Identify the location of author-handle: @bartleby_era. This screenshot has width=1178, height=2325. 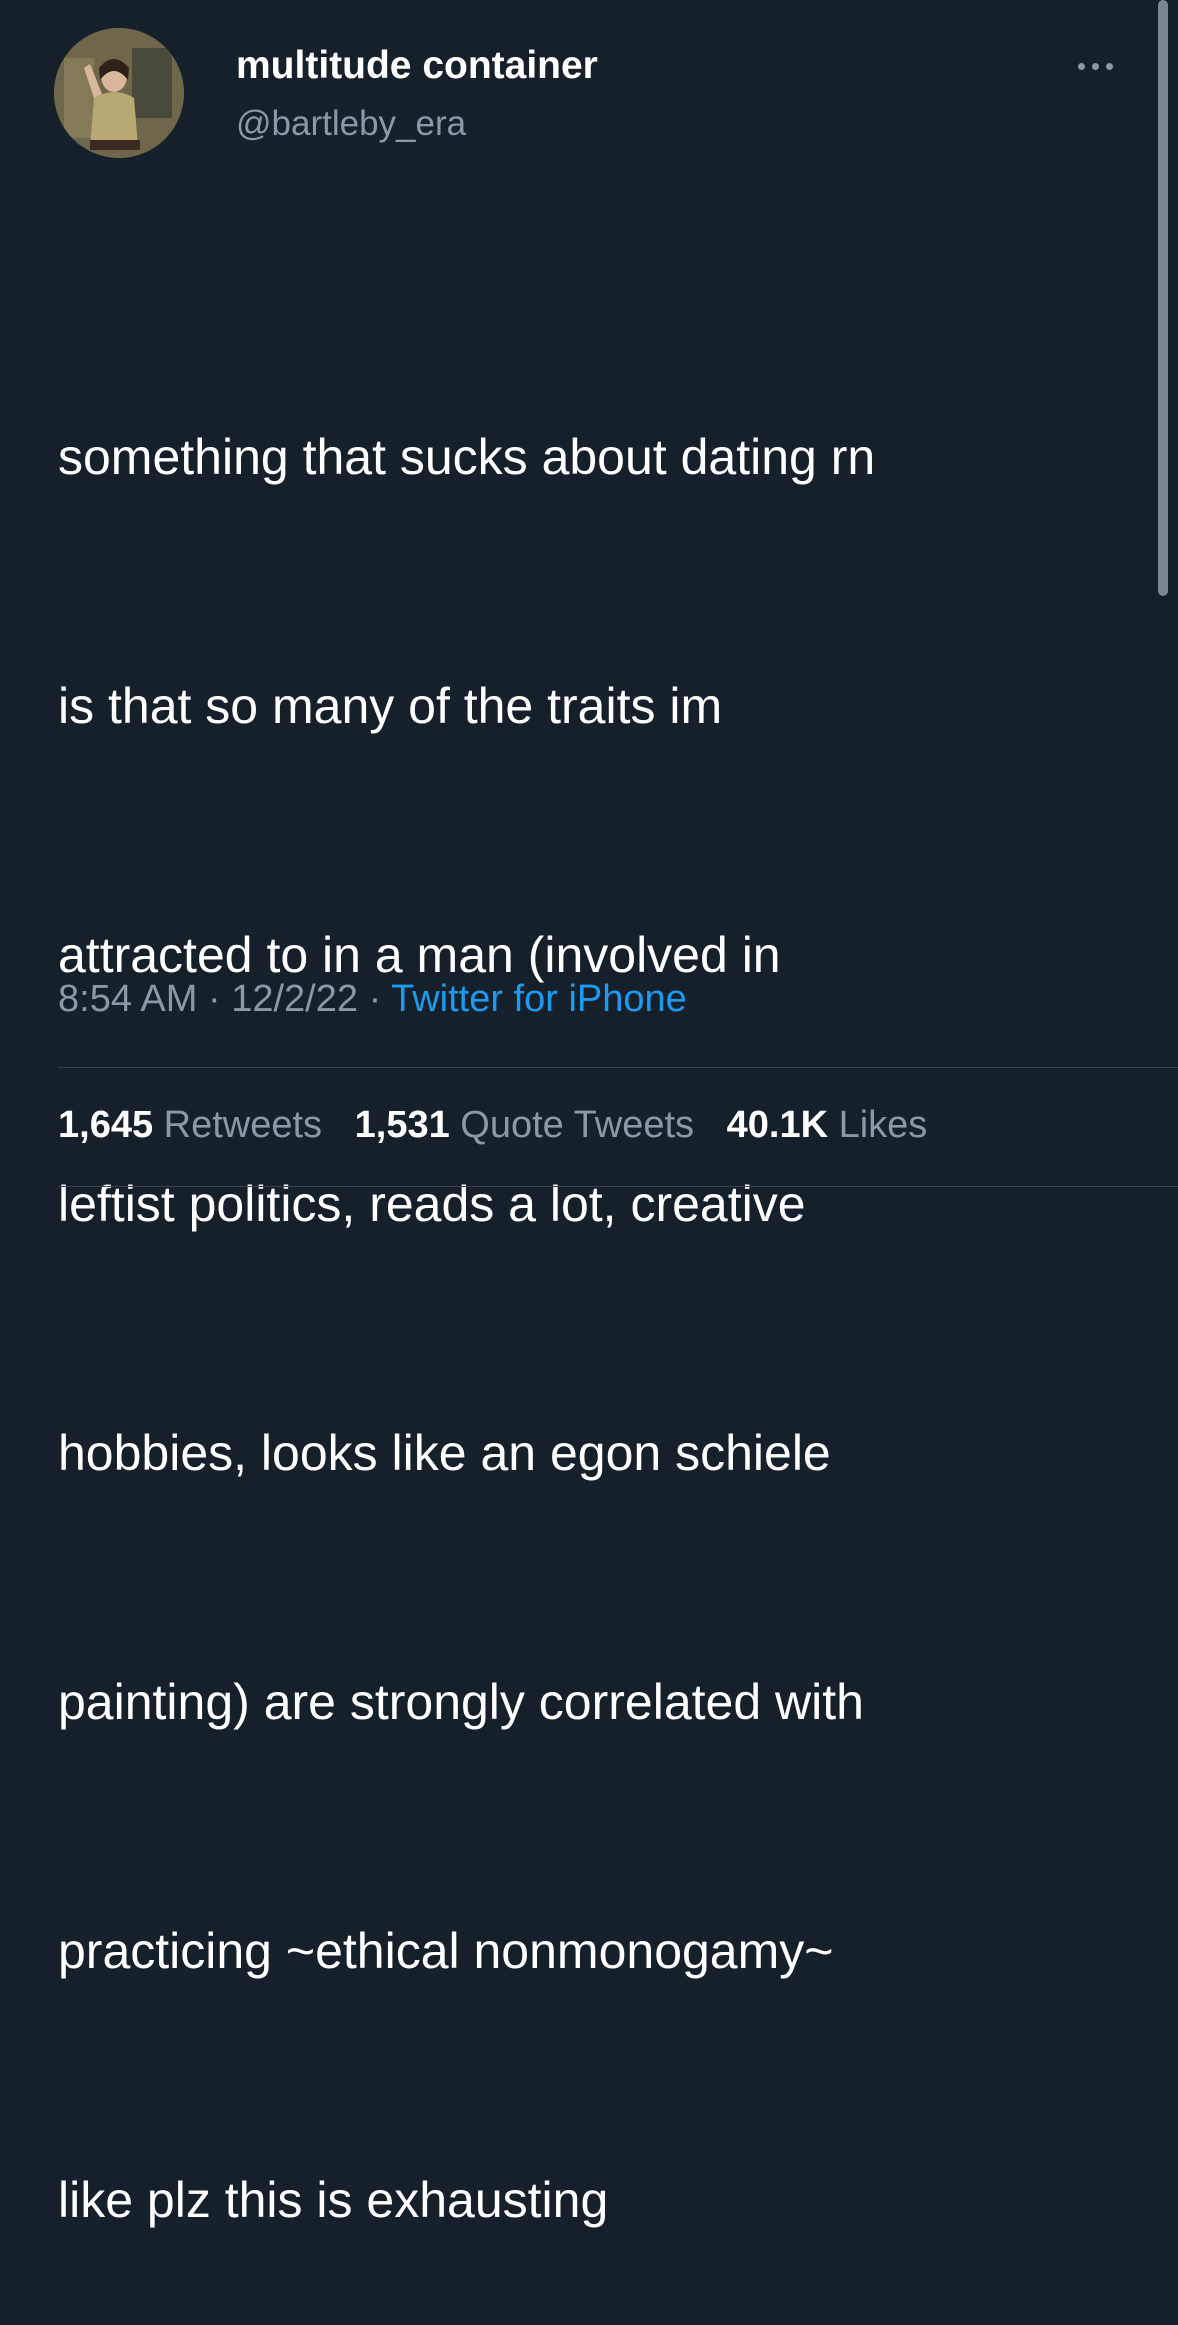
(351, 124).